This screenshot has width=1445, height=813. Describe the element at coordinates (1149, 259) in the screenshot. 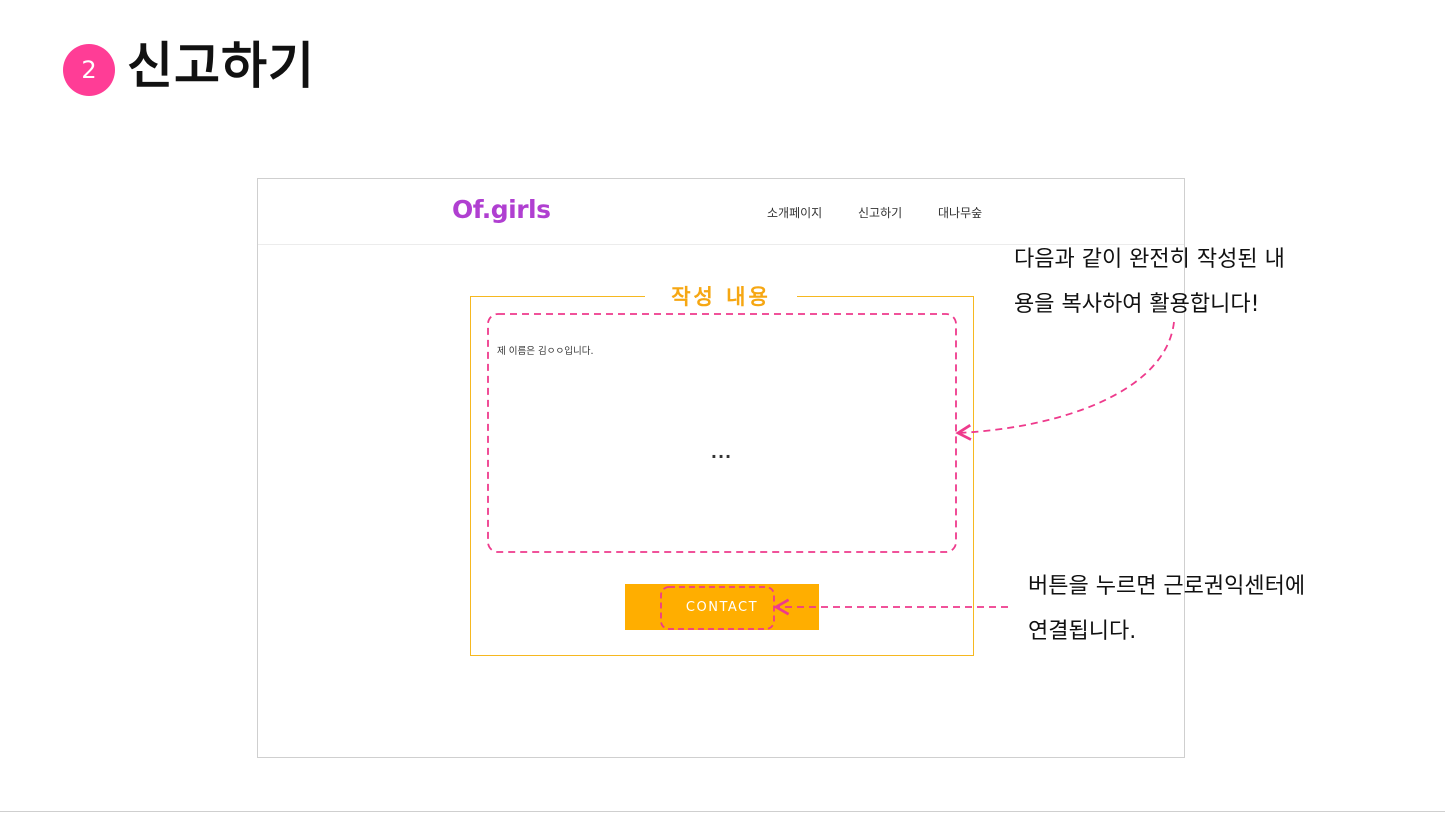

I see `content-annotation-line-1: 다음과 같이 완전히 작성된 내` at that location.